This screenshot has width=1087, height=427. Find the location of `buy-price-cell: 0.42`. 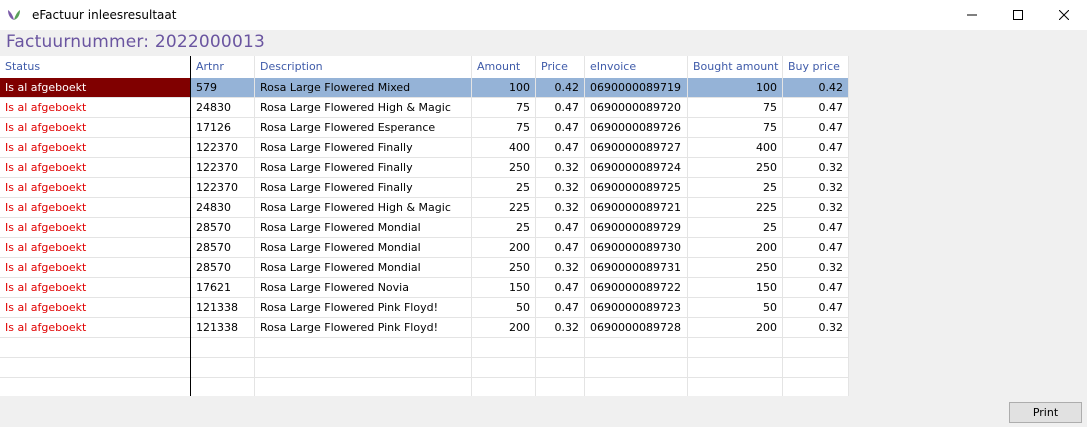

buy-price-cell: 0.42 is located at coordinates (816, 88).